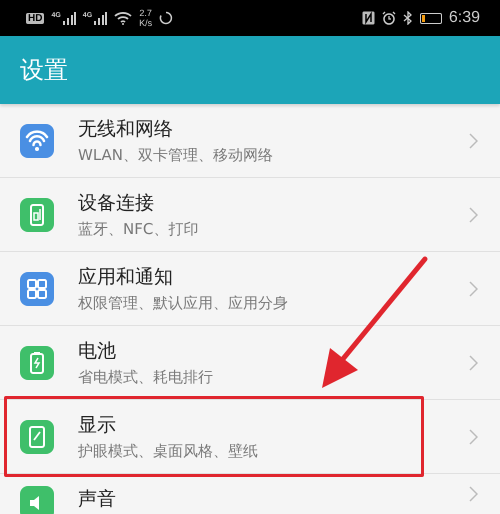  What do you see at coordinates (176, 155) in the screenshot?
I see `setting-subtitle: WLAN、双卡管理、移动网络` at bounding box center [176, 155].